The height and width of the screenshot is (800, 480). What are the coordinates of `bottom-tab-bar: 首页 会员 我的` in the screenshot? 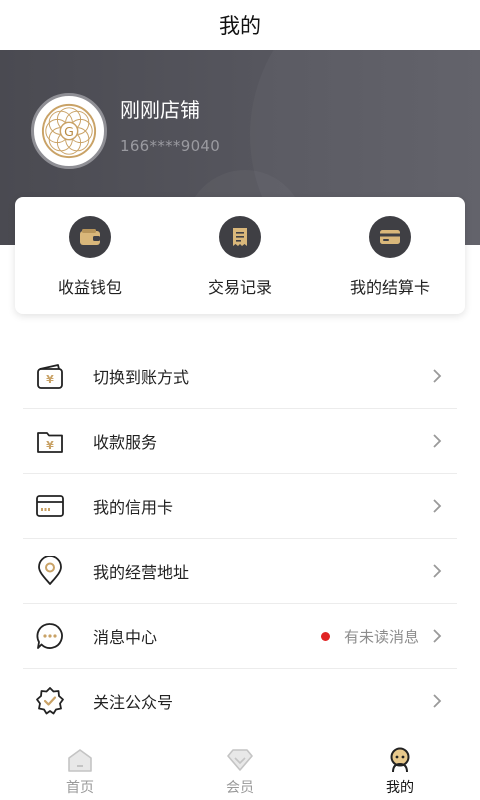 It's located at (240, 769).